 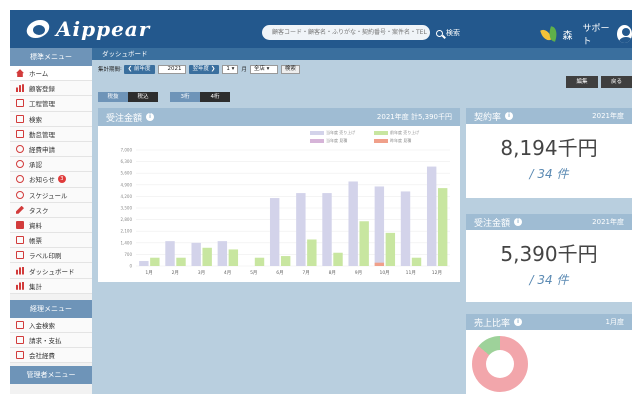 I want to click on sidebar-item: 帳票, so click(x=51, y=241).